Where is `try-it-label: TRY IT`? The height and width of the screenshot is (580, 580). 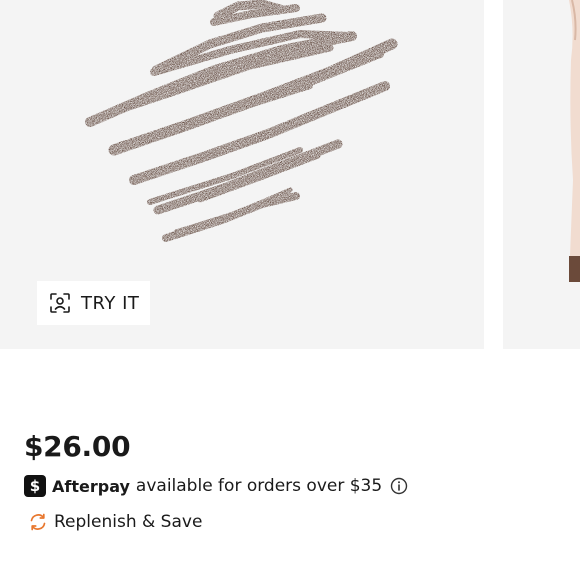 try-it-label: TRY IT is located at coordinates (110, 303).